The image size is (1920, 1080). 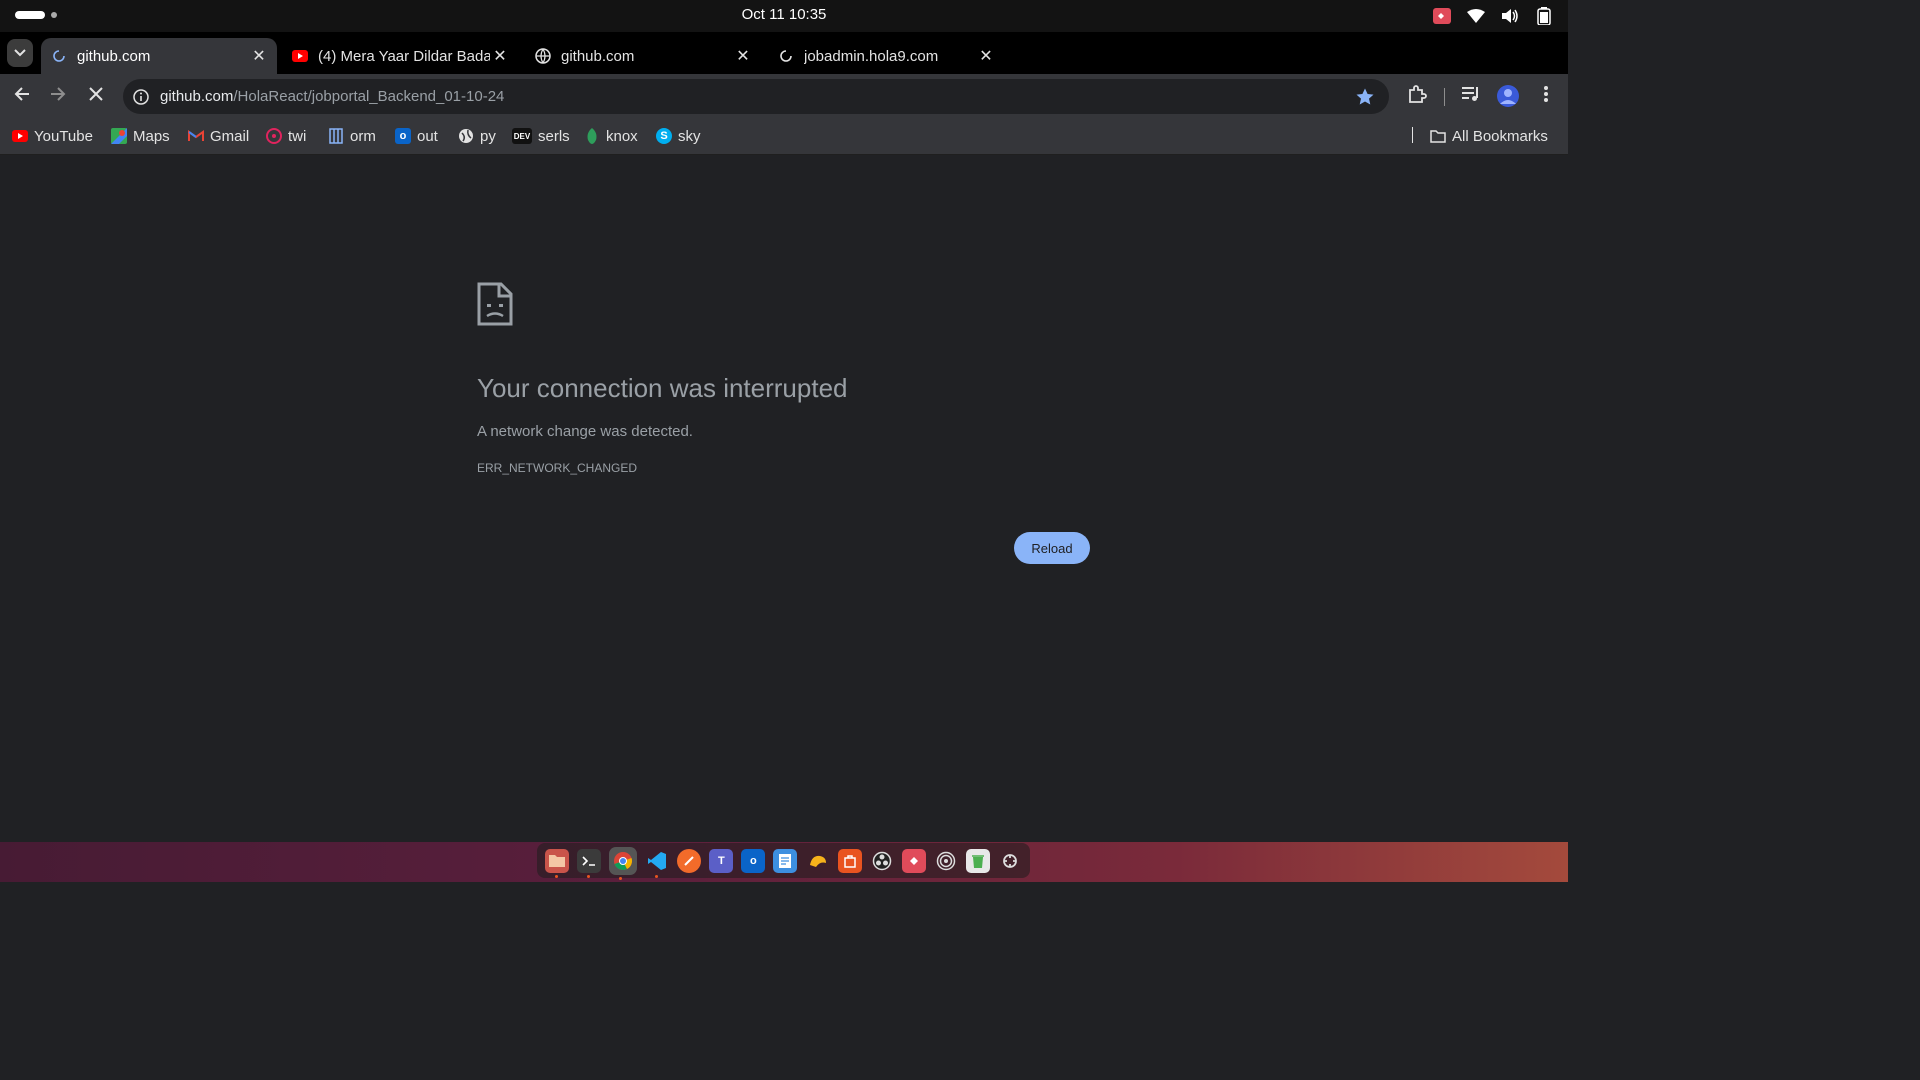 I want to click on target-app-icon, so click(x=946, y=861).